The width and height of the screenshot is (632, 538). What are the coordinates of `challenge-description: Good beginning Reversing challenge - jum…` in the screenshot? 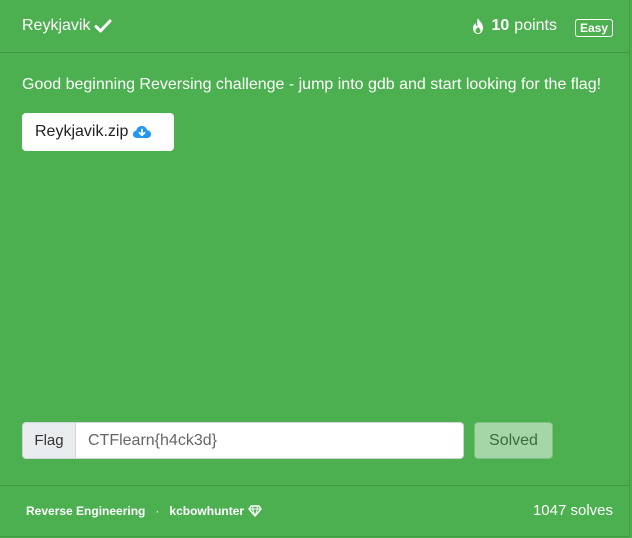 It's located at (312, 84).